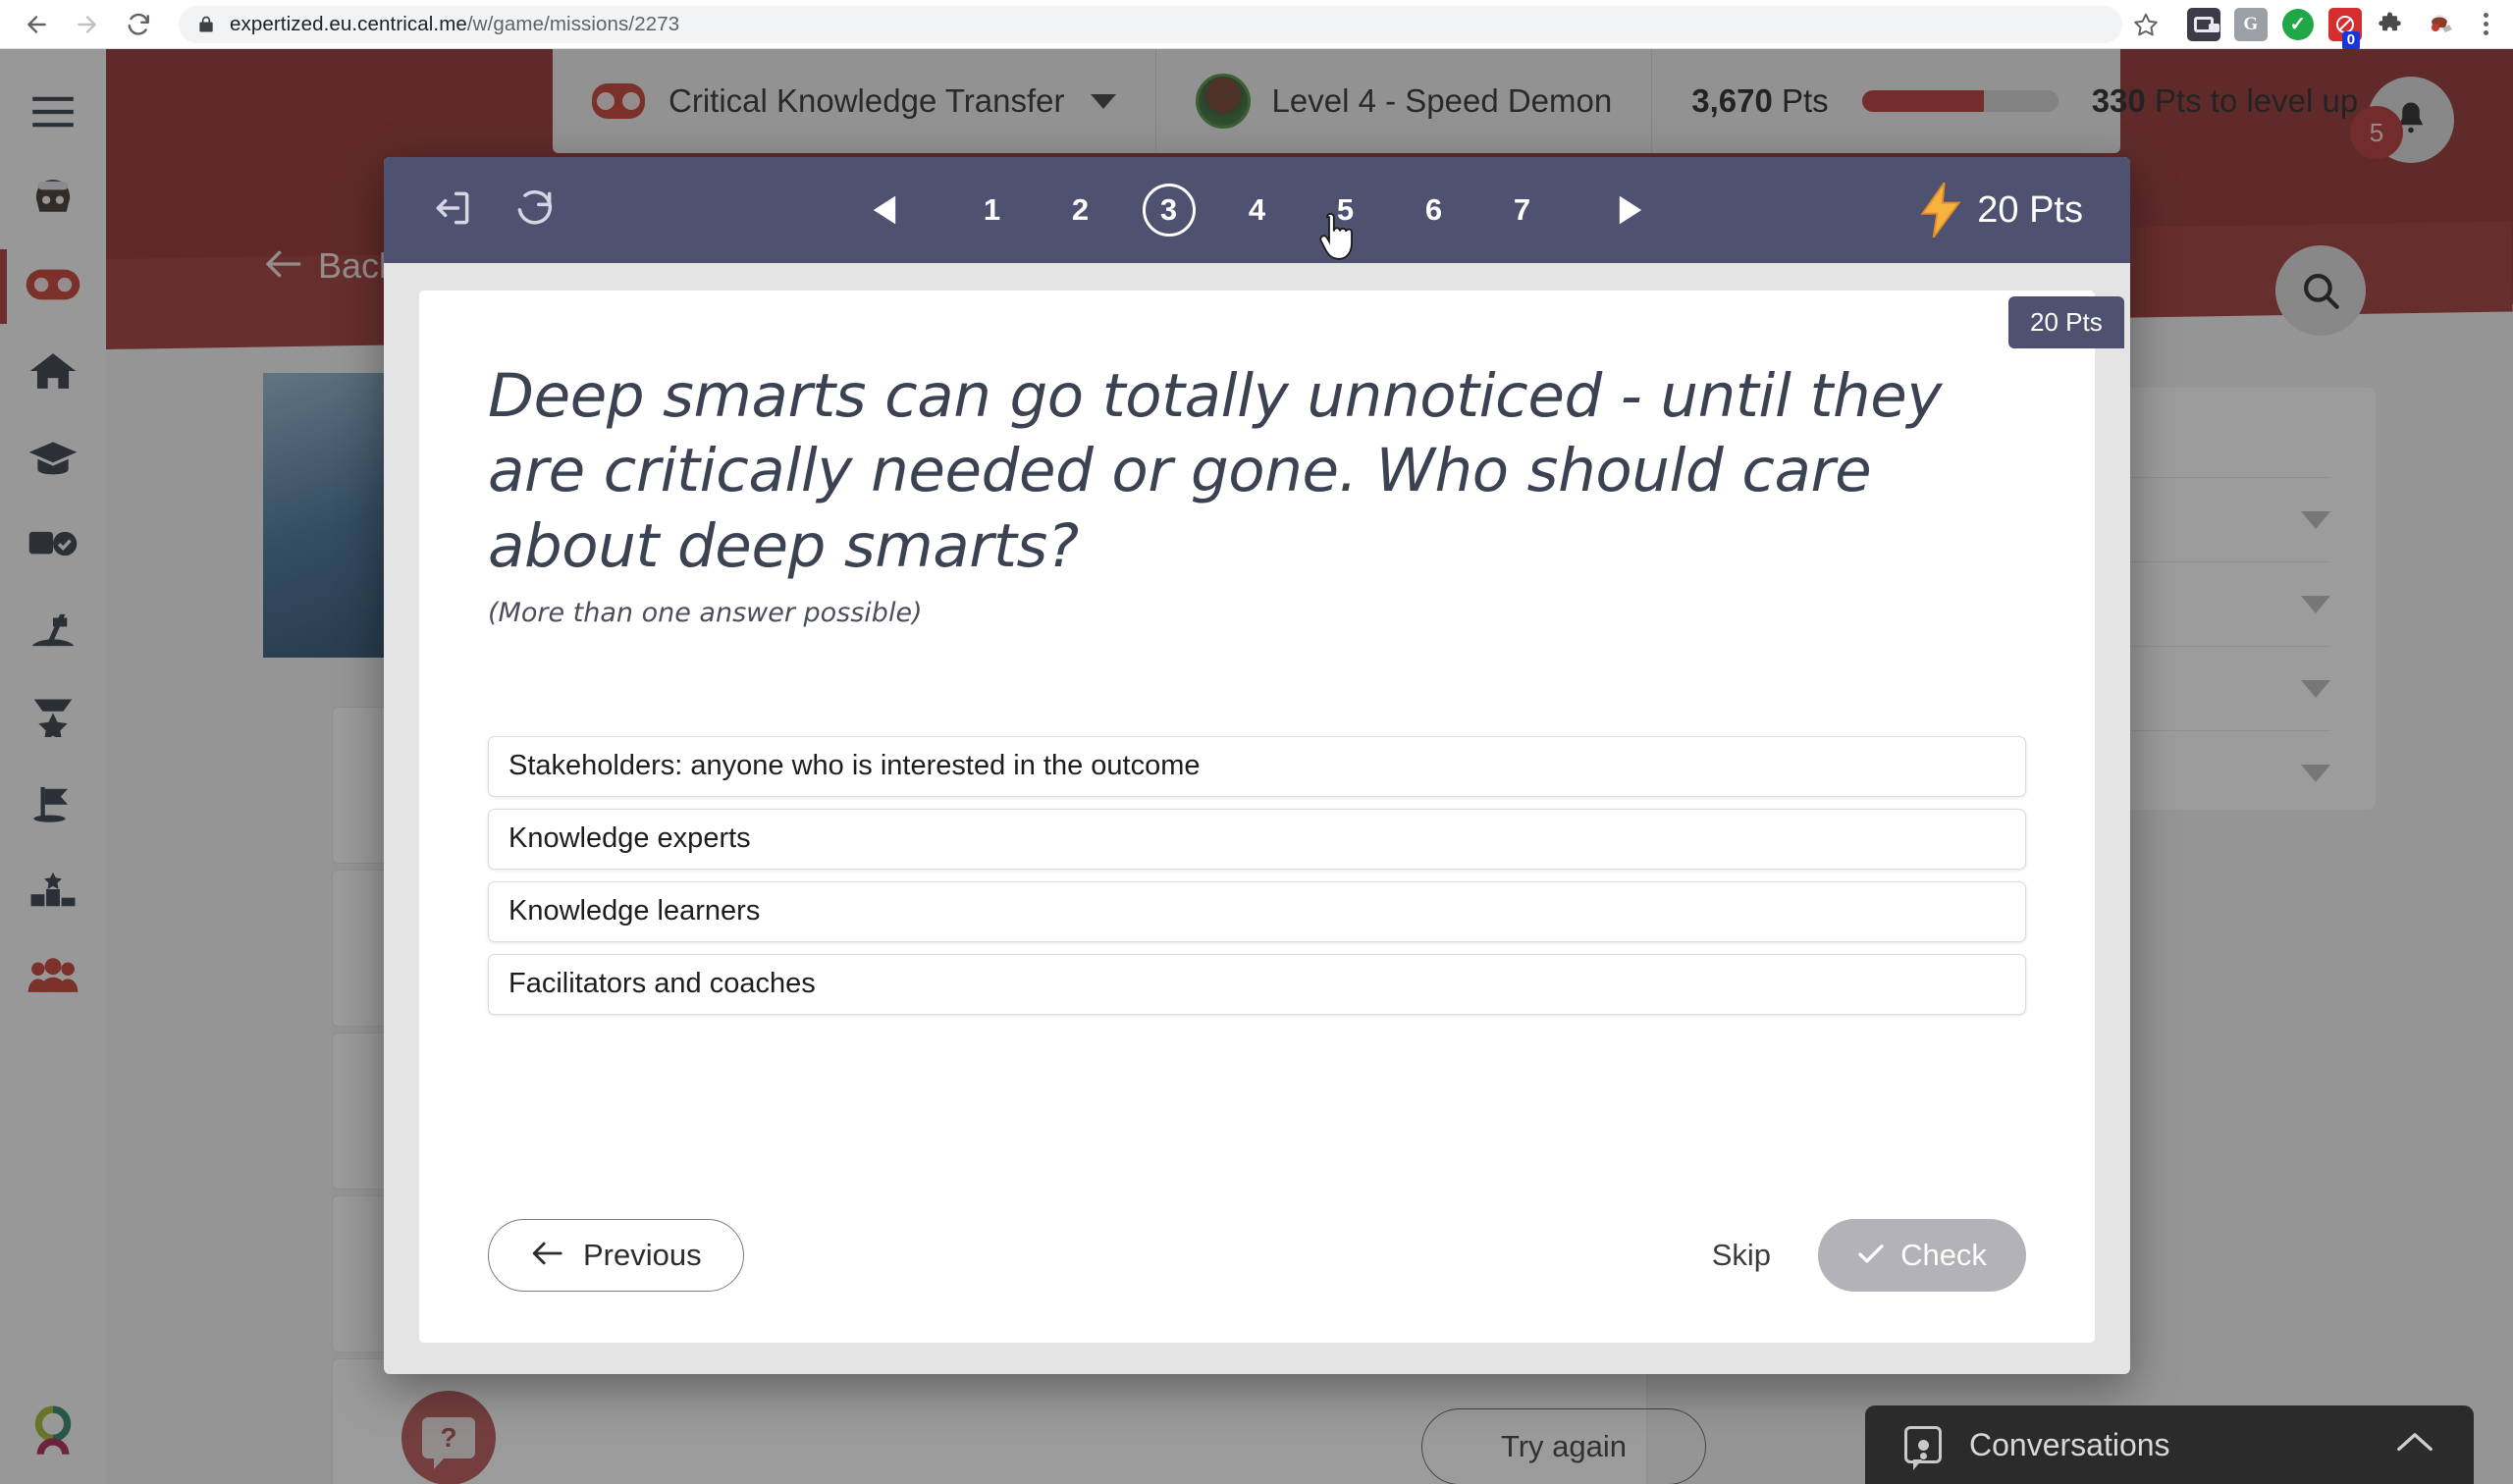 Image resolution: width=2513 pixels, height=1484 pixels. What do you see at coordinates (2203, 24) in the screenshot?
I see `picture-in-picture-extension` at bounding box center [2203, 24].